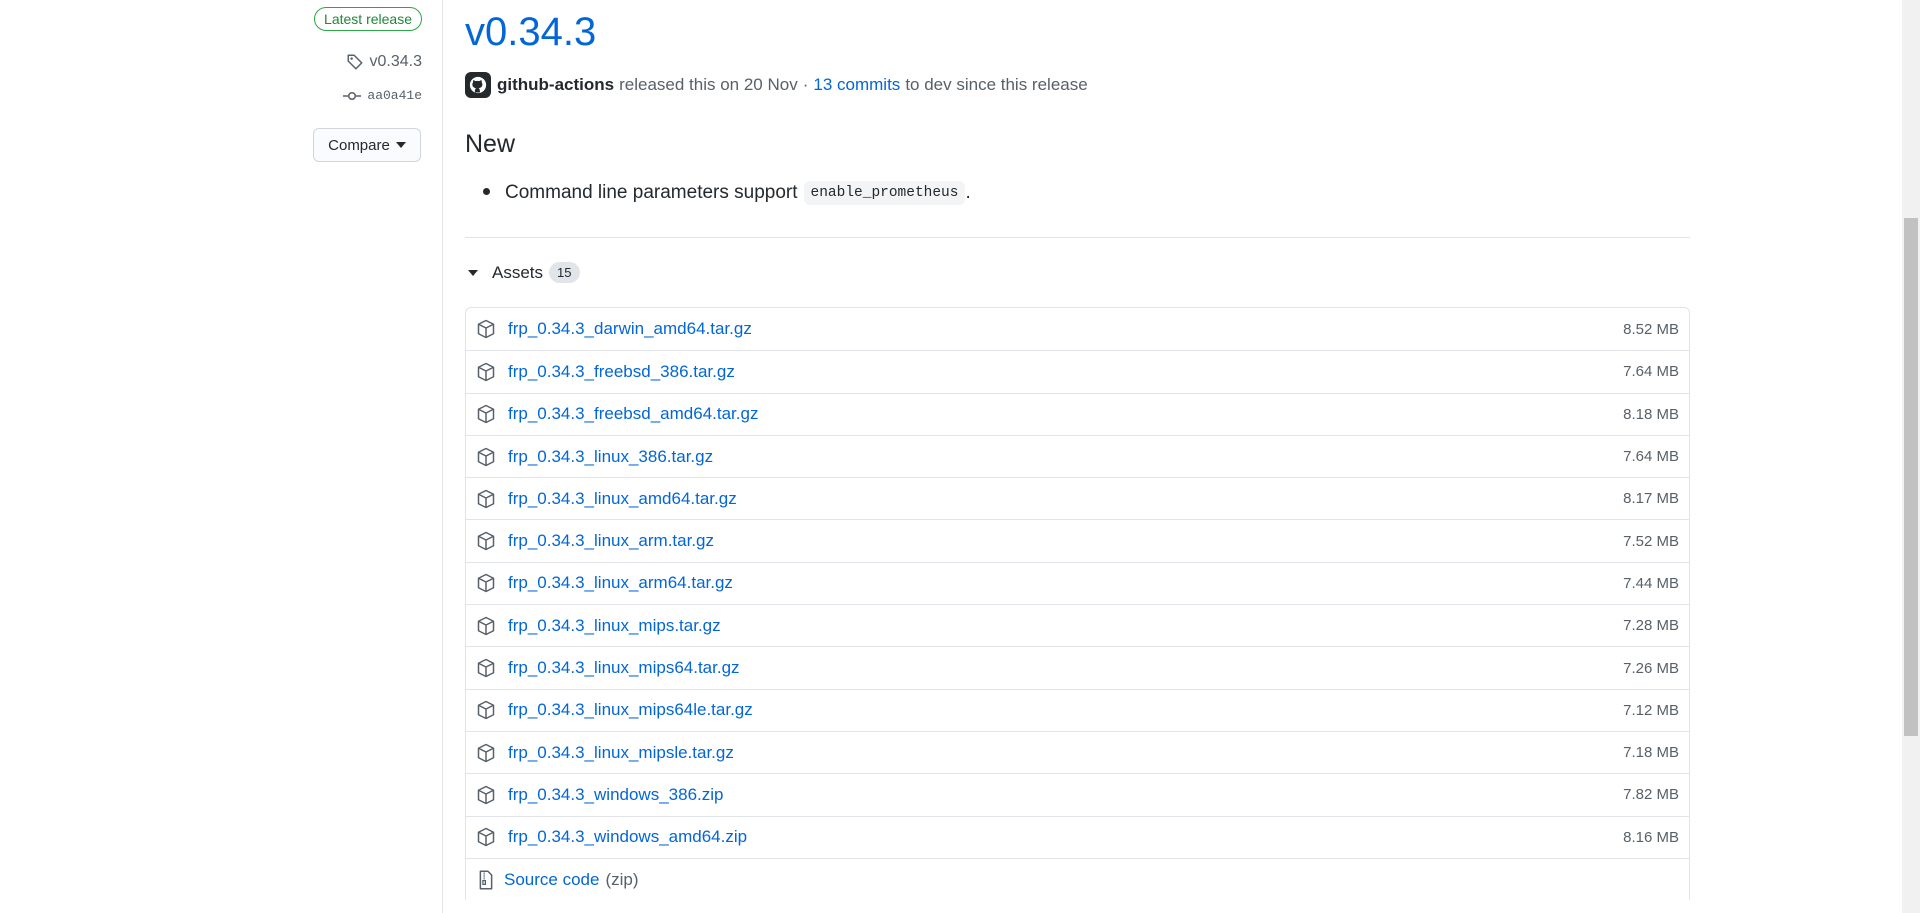  I want to click on asset-row: frp_0.34.3_linux_mips64le.tar.gz 7.12 MB, so click(1077, 709).